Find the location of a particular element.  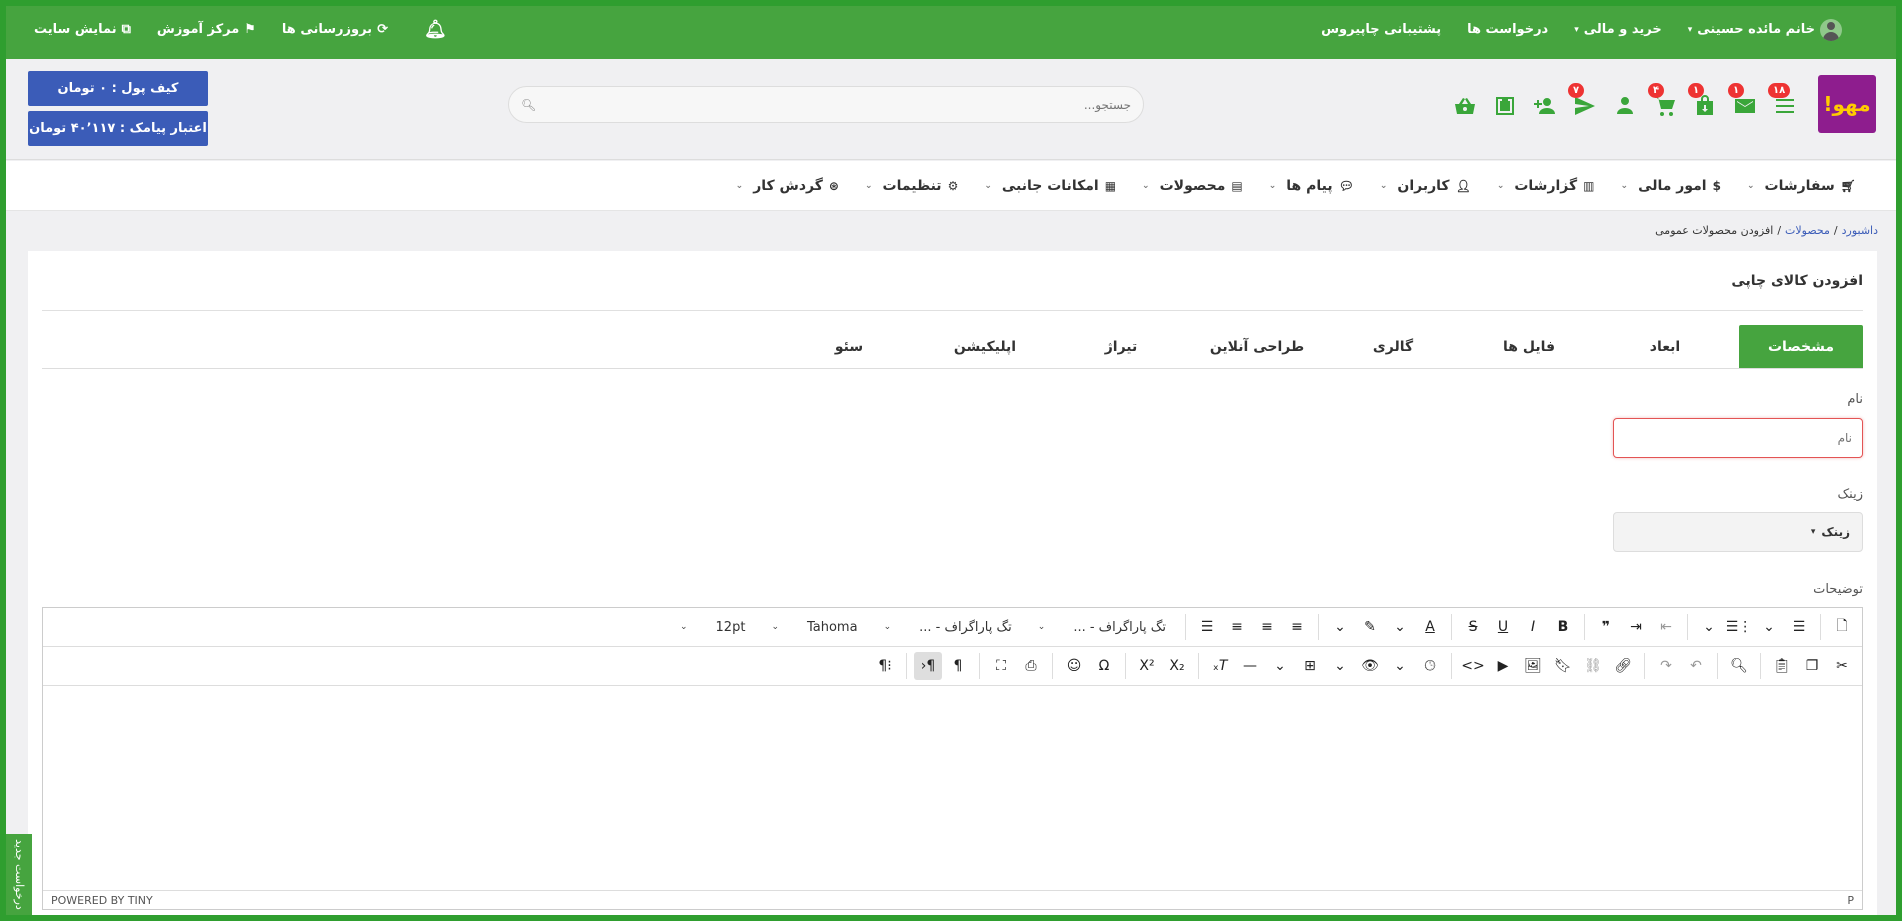

wallet-button: کیف پول : ۰ تومان is located at coordinates (118, 88).